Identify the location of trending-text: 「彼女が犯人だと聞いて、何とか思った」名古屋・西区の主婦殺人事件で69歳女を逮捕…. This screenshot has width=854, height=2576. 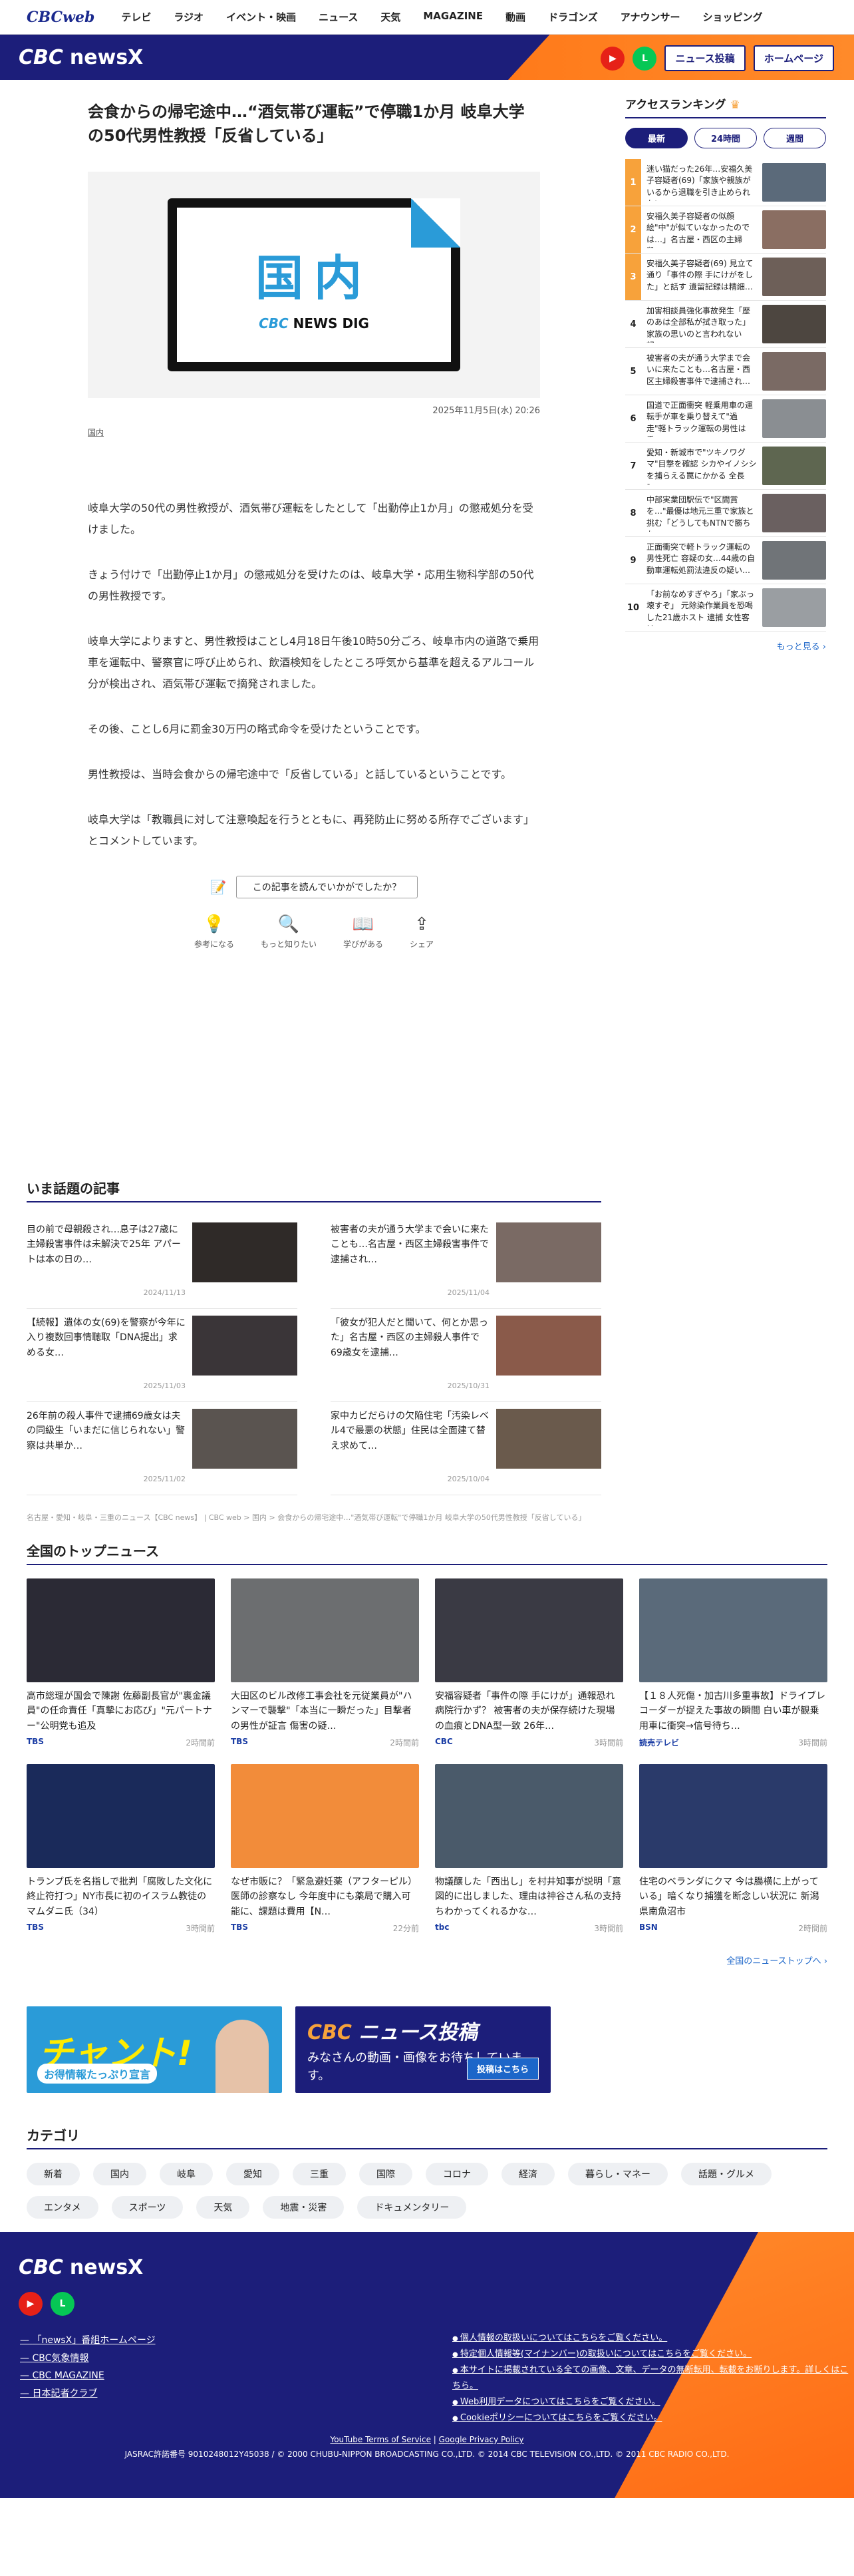
(410, 1358).